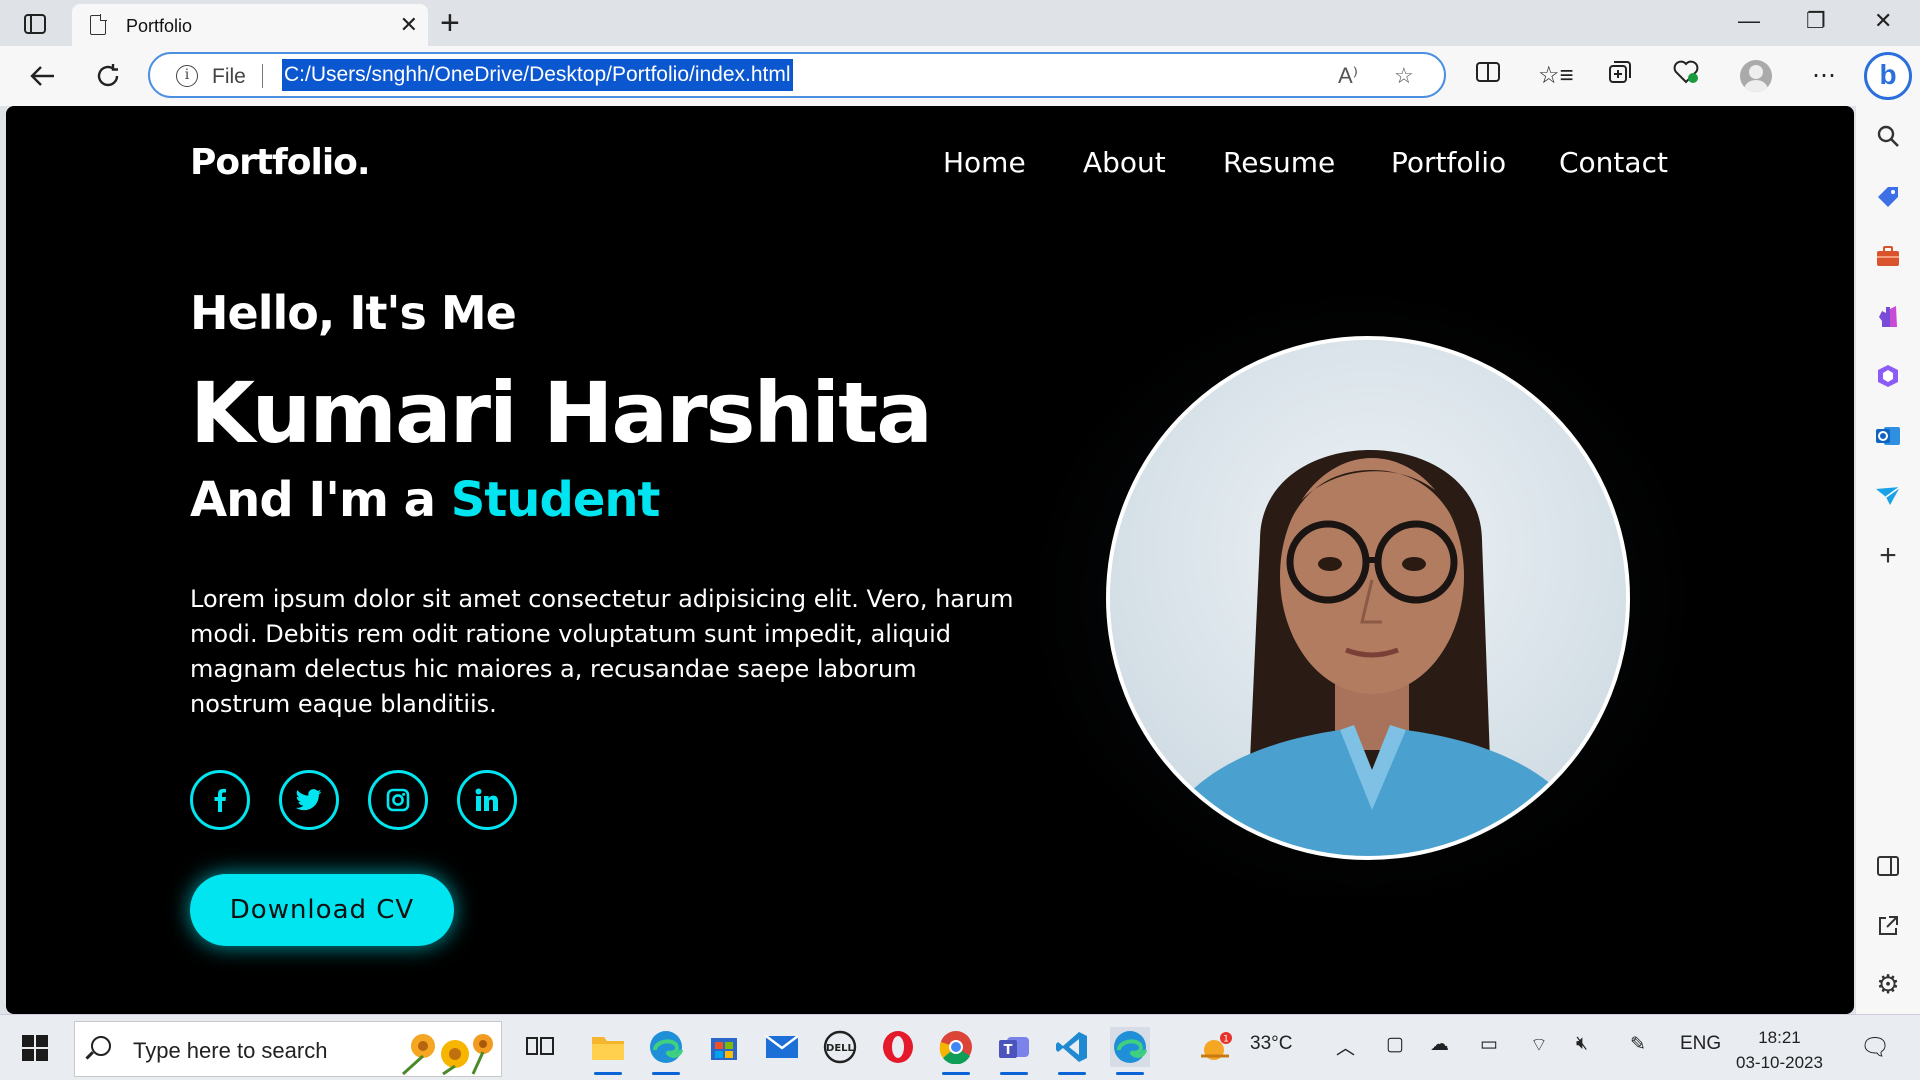 The height and width of the screenshot is (1080, 1920). What do you see at coordinates (1779, 1062) in the screenshot?
I see `clock-date: 03-10-2023` at bounding box center [1779, 1062].